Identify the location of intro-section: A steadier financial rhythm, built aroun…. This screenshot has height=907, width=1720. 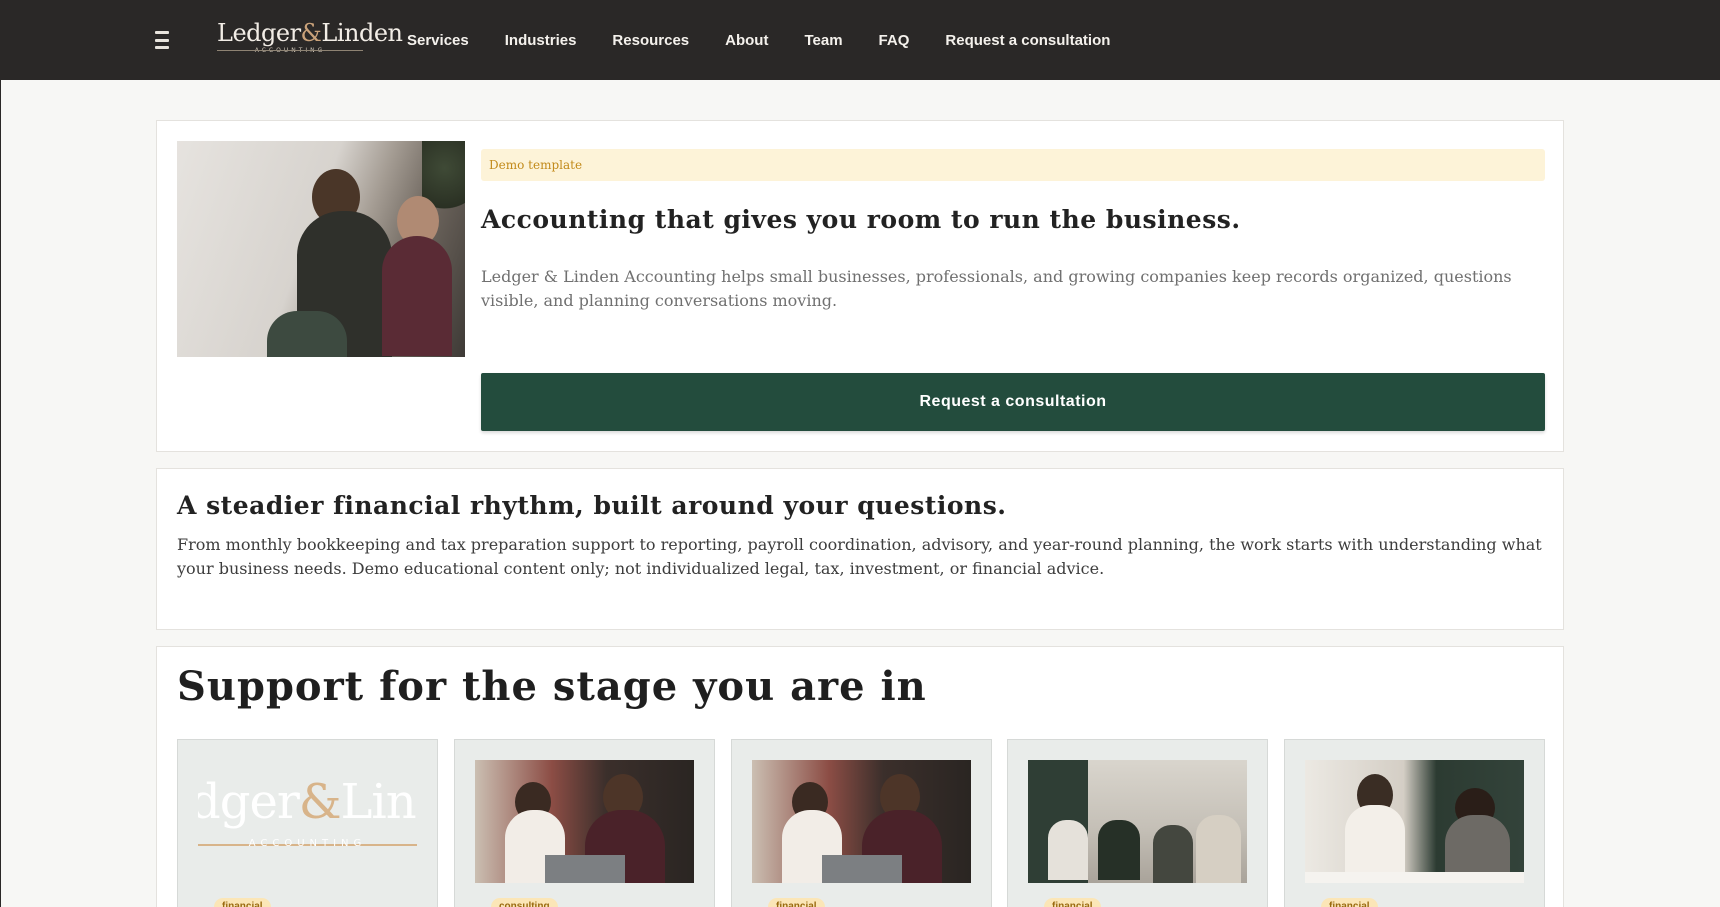
(860, 549).